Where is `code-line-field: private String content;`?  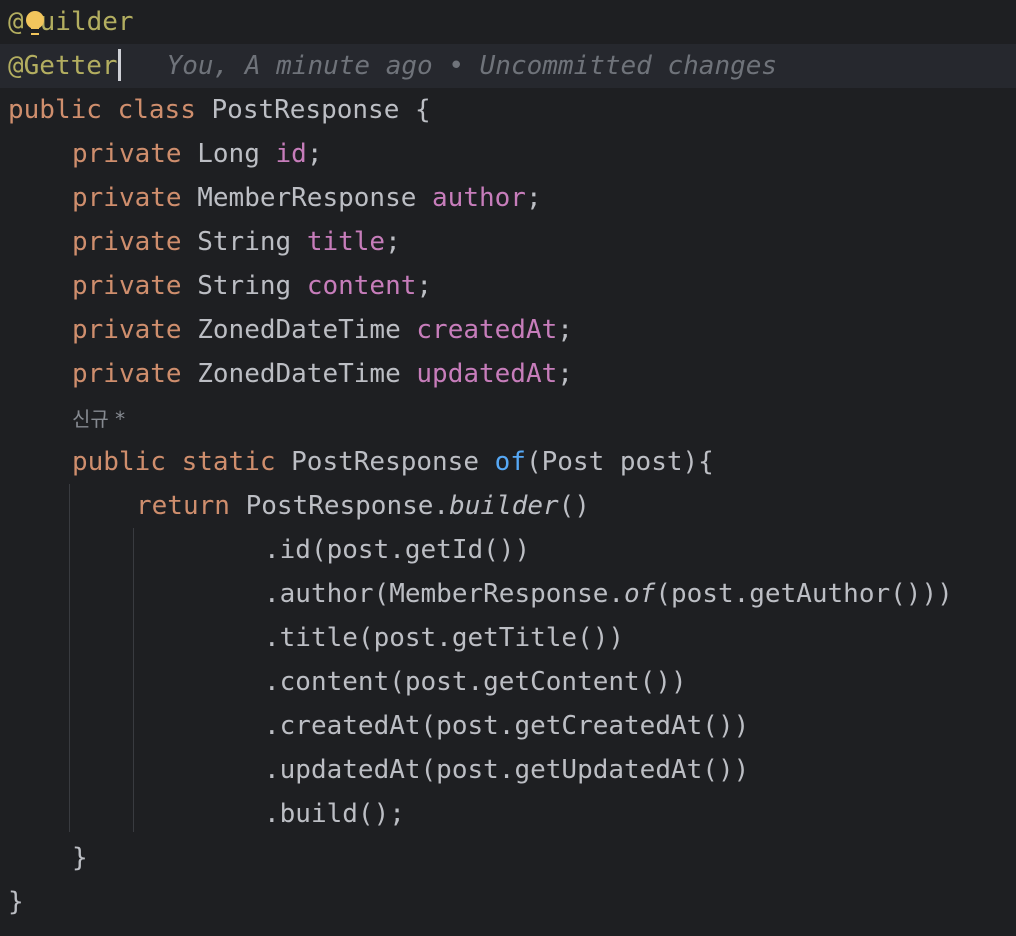 code-line-field: private String content; is located at coordinates (508, 286).